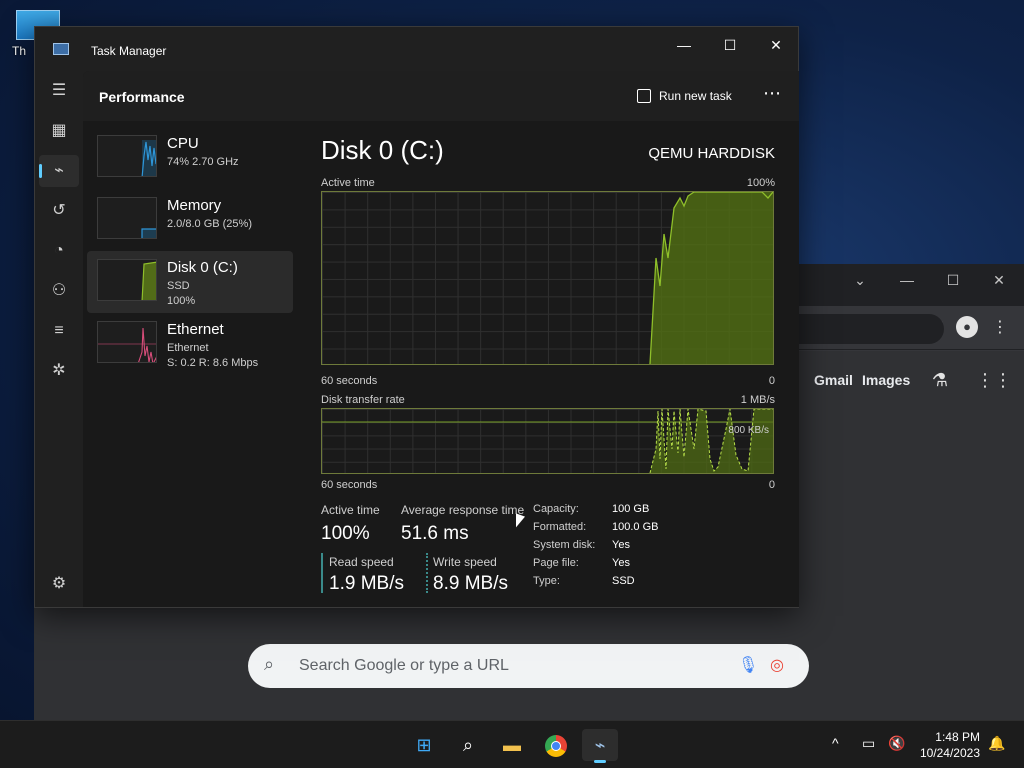 This screenshot has width=1024, height=768. Describe the element at coordinates (760, 183) in the screenshot. I see `active-time-max: 100%` at that location.